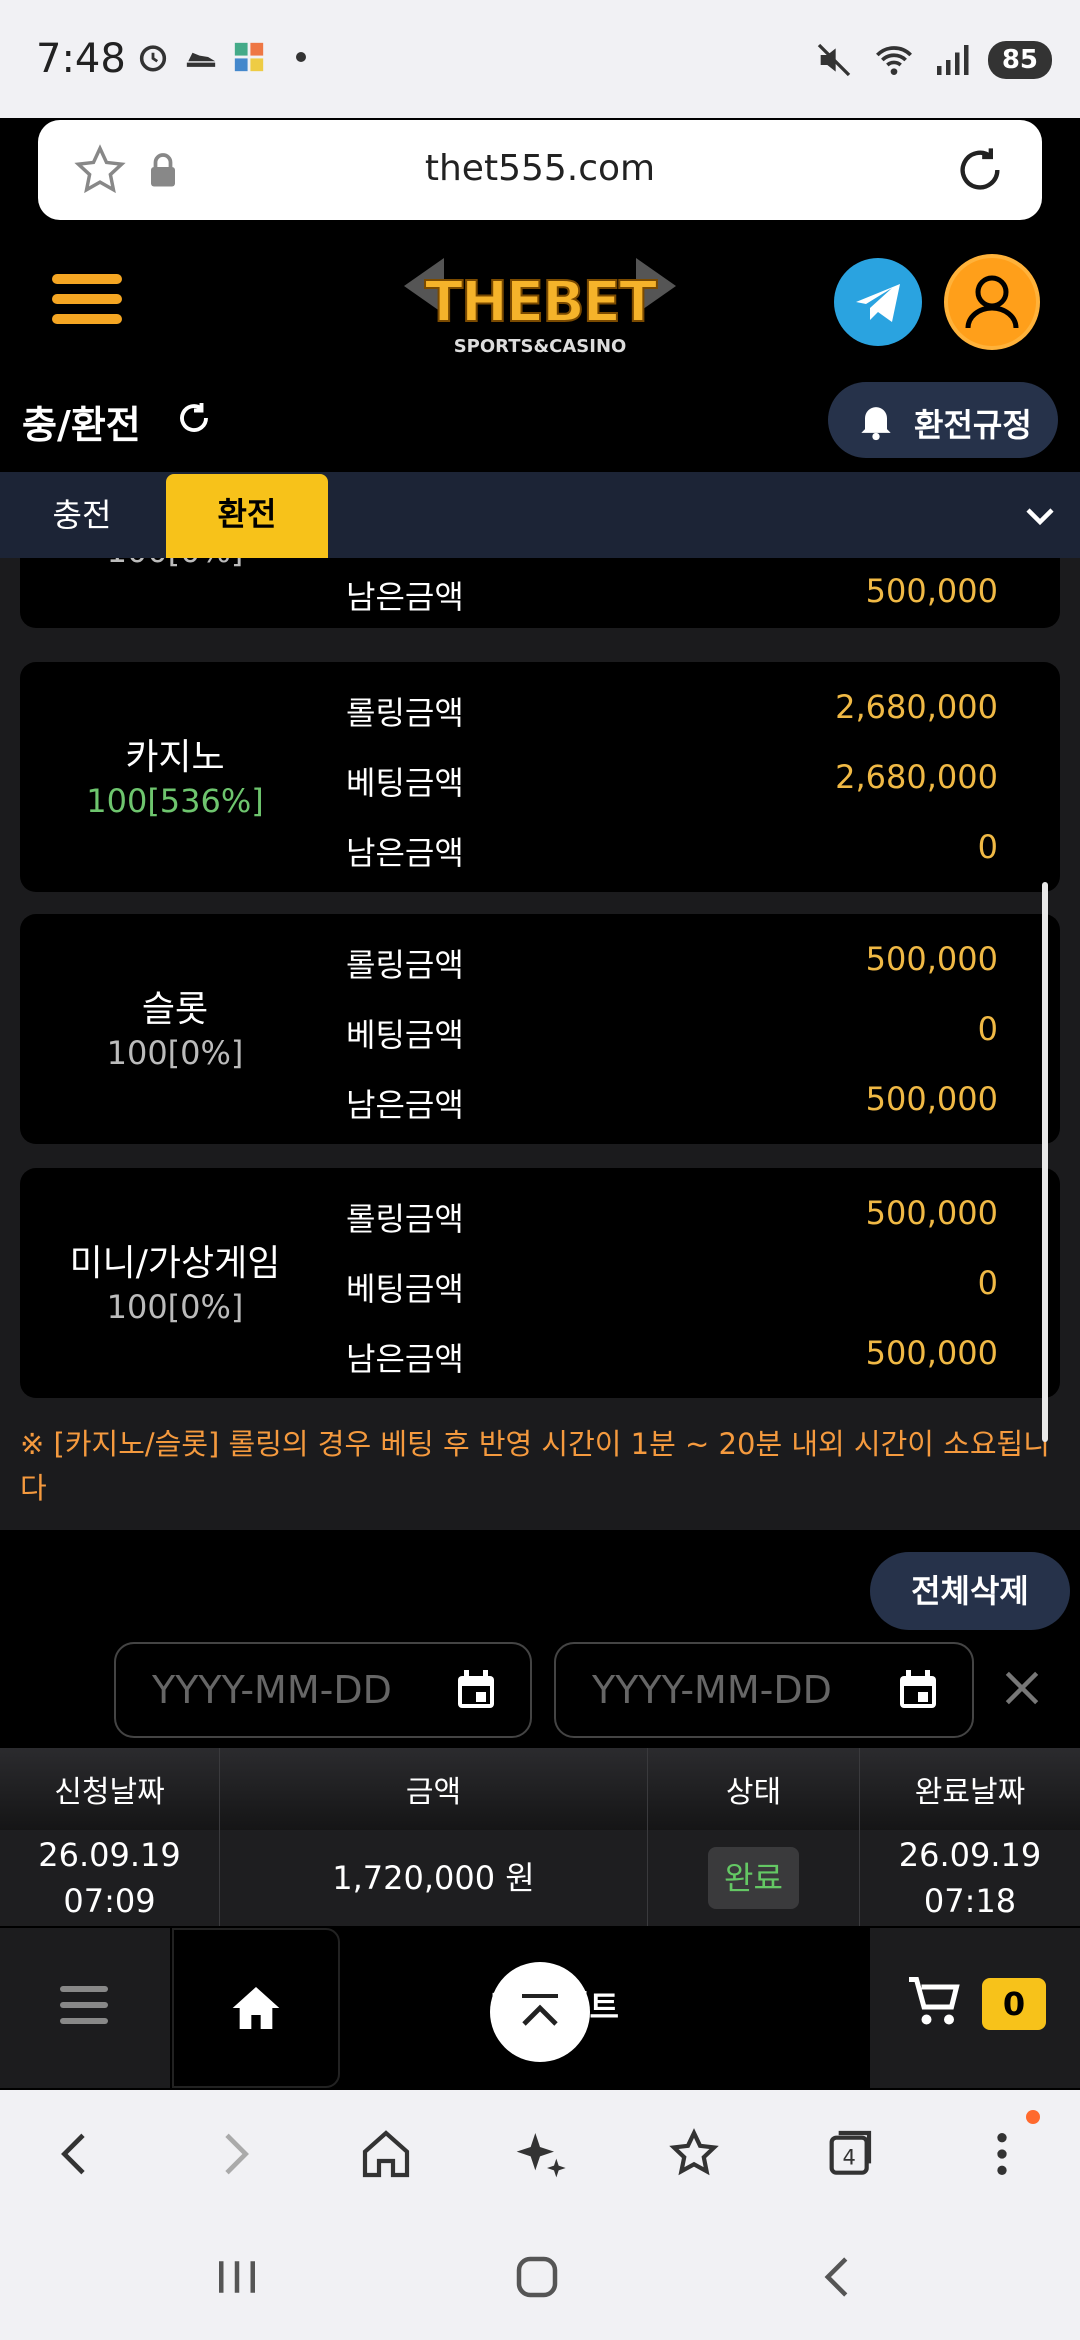 The height and width of the screenshot is (2340, 1080). I want to click on done-date: 26.09.19, so click(970, 1855).